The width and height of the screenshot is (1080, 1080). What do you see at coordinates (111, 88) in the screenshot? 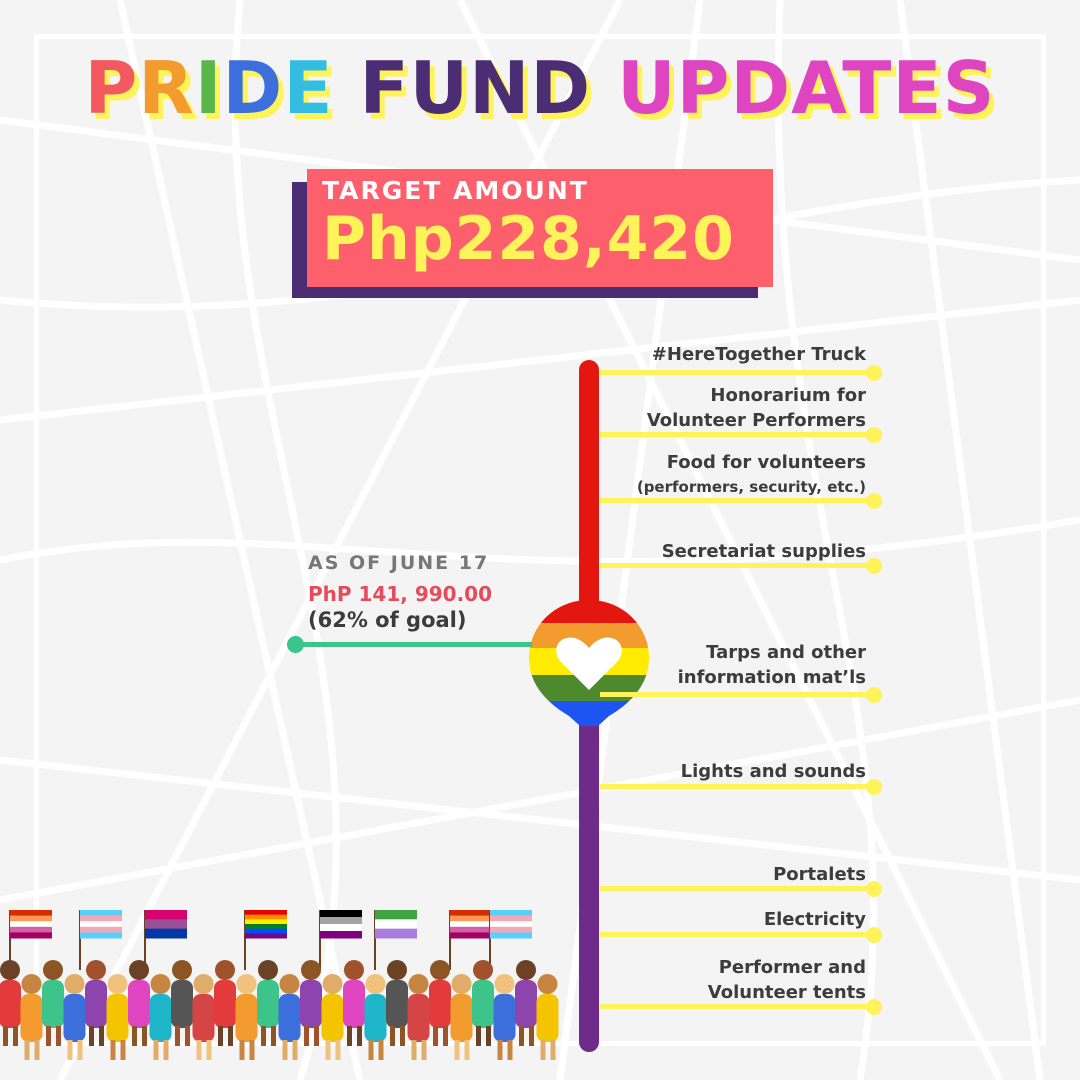
I see `title-letter: P` at bounding box center [111, 88].